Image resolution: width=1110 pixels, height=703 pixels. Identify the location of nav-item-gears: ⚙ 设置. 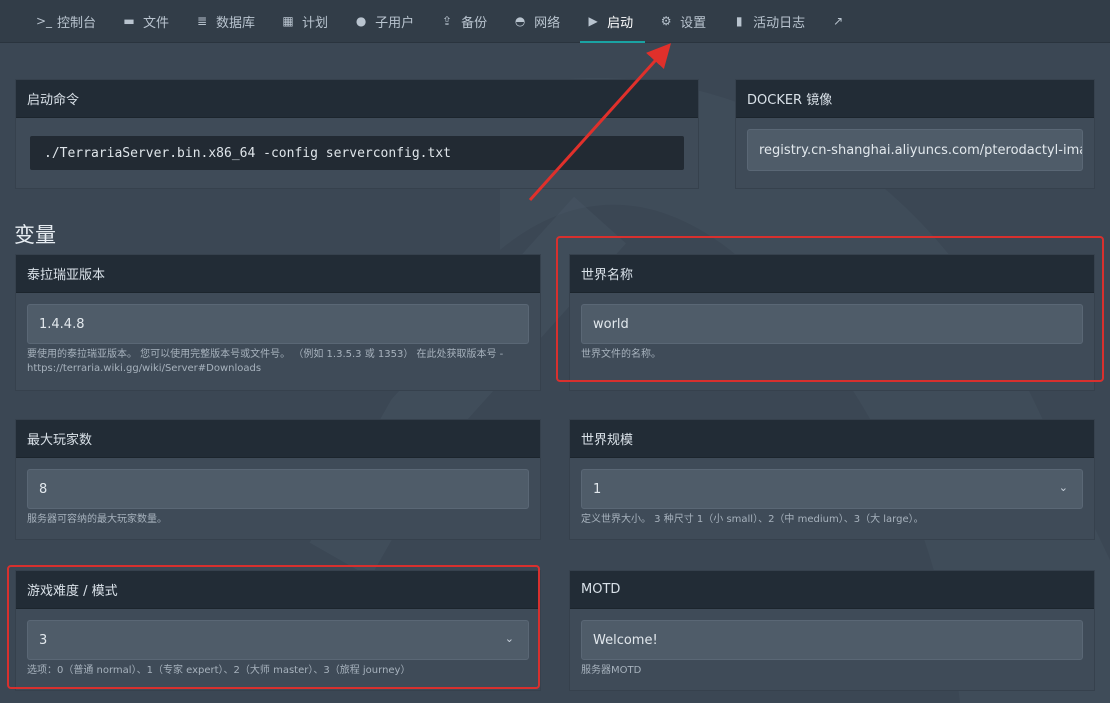
(685, 21).